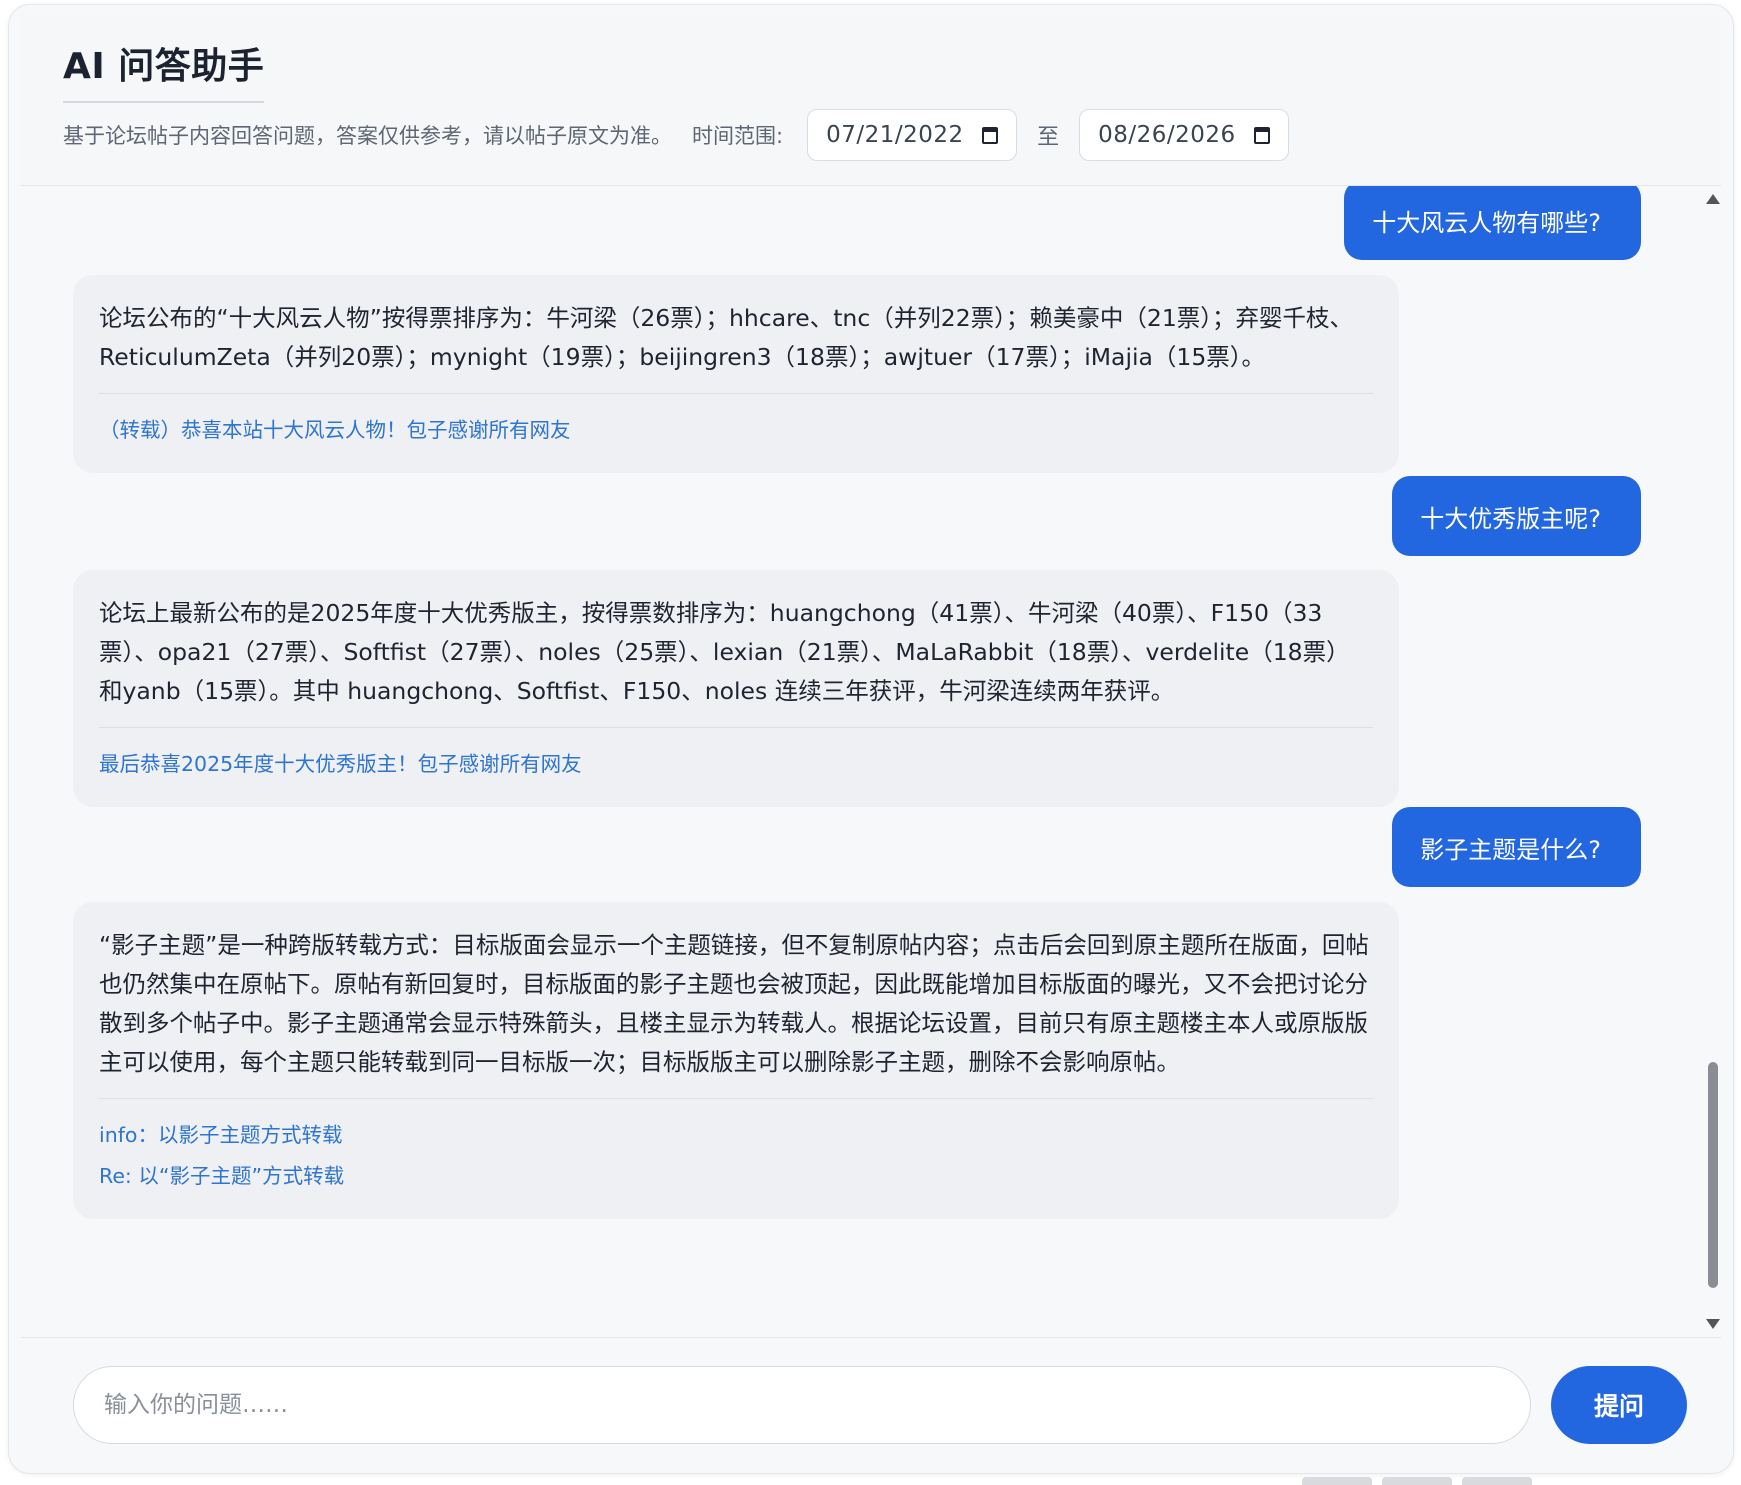 The width and height of the screenshot is (1741, 1485). What do you see at coordinates (736, 1176) in the screenshot?
I see `source-link: Re: 以“影子主题”方式转载` at bounding box center [736, 1176].